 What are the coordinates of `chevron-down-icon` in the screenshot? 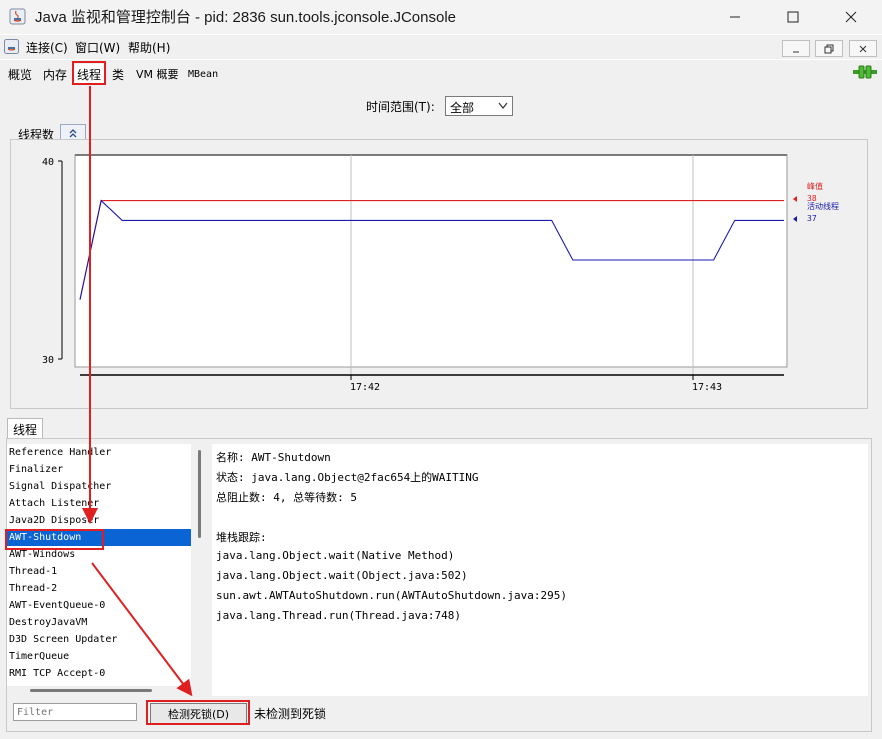 It's located at (503, 105).